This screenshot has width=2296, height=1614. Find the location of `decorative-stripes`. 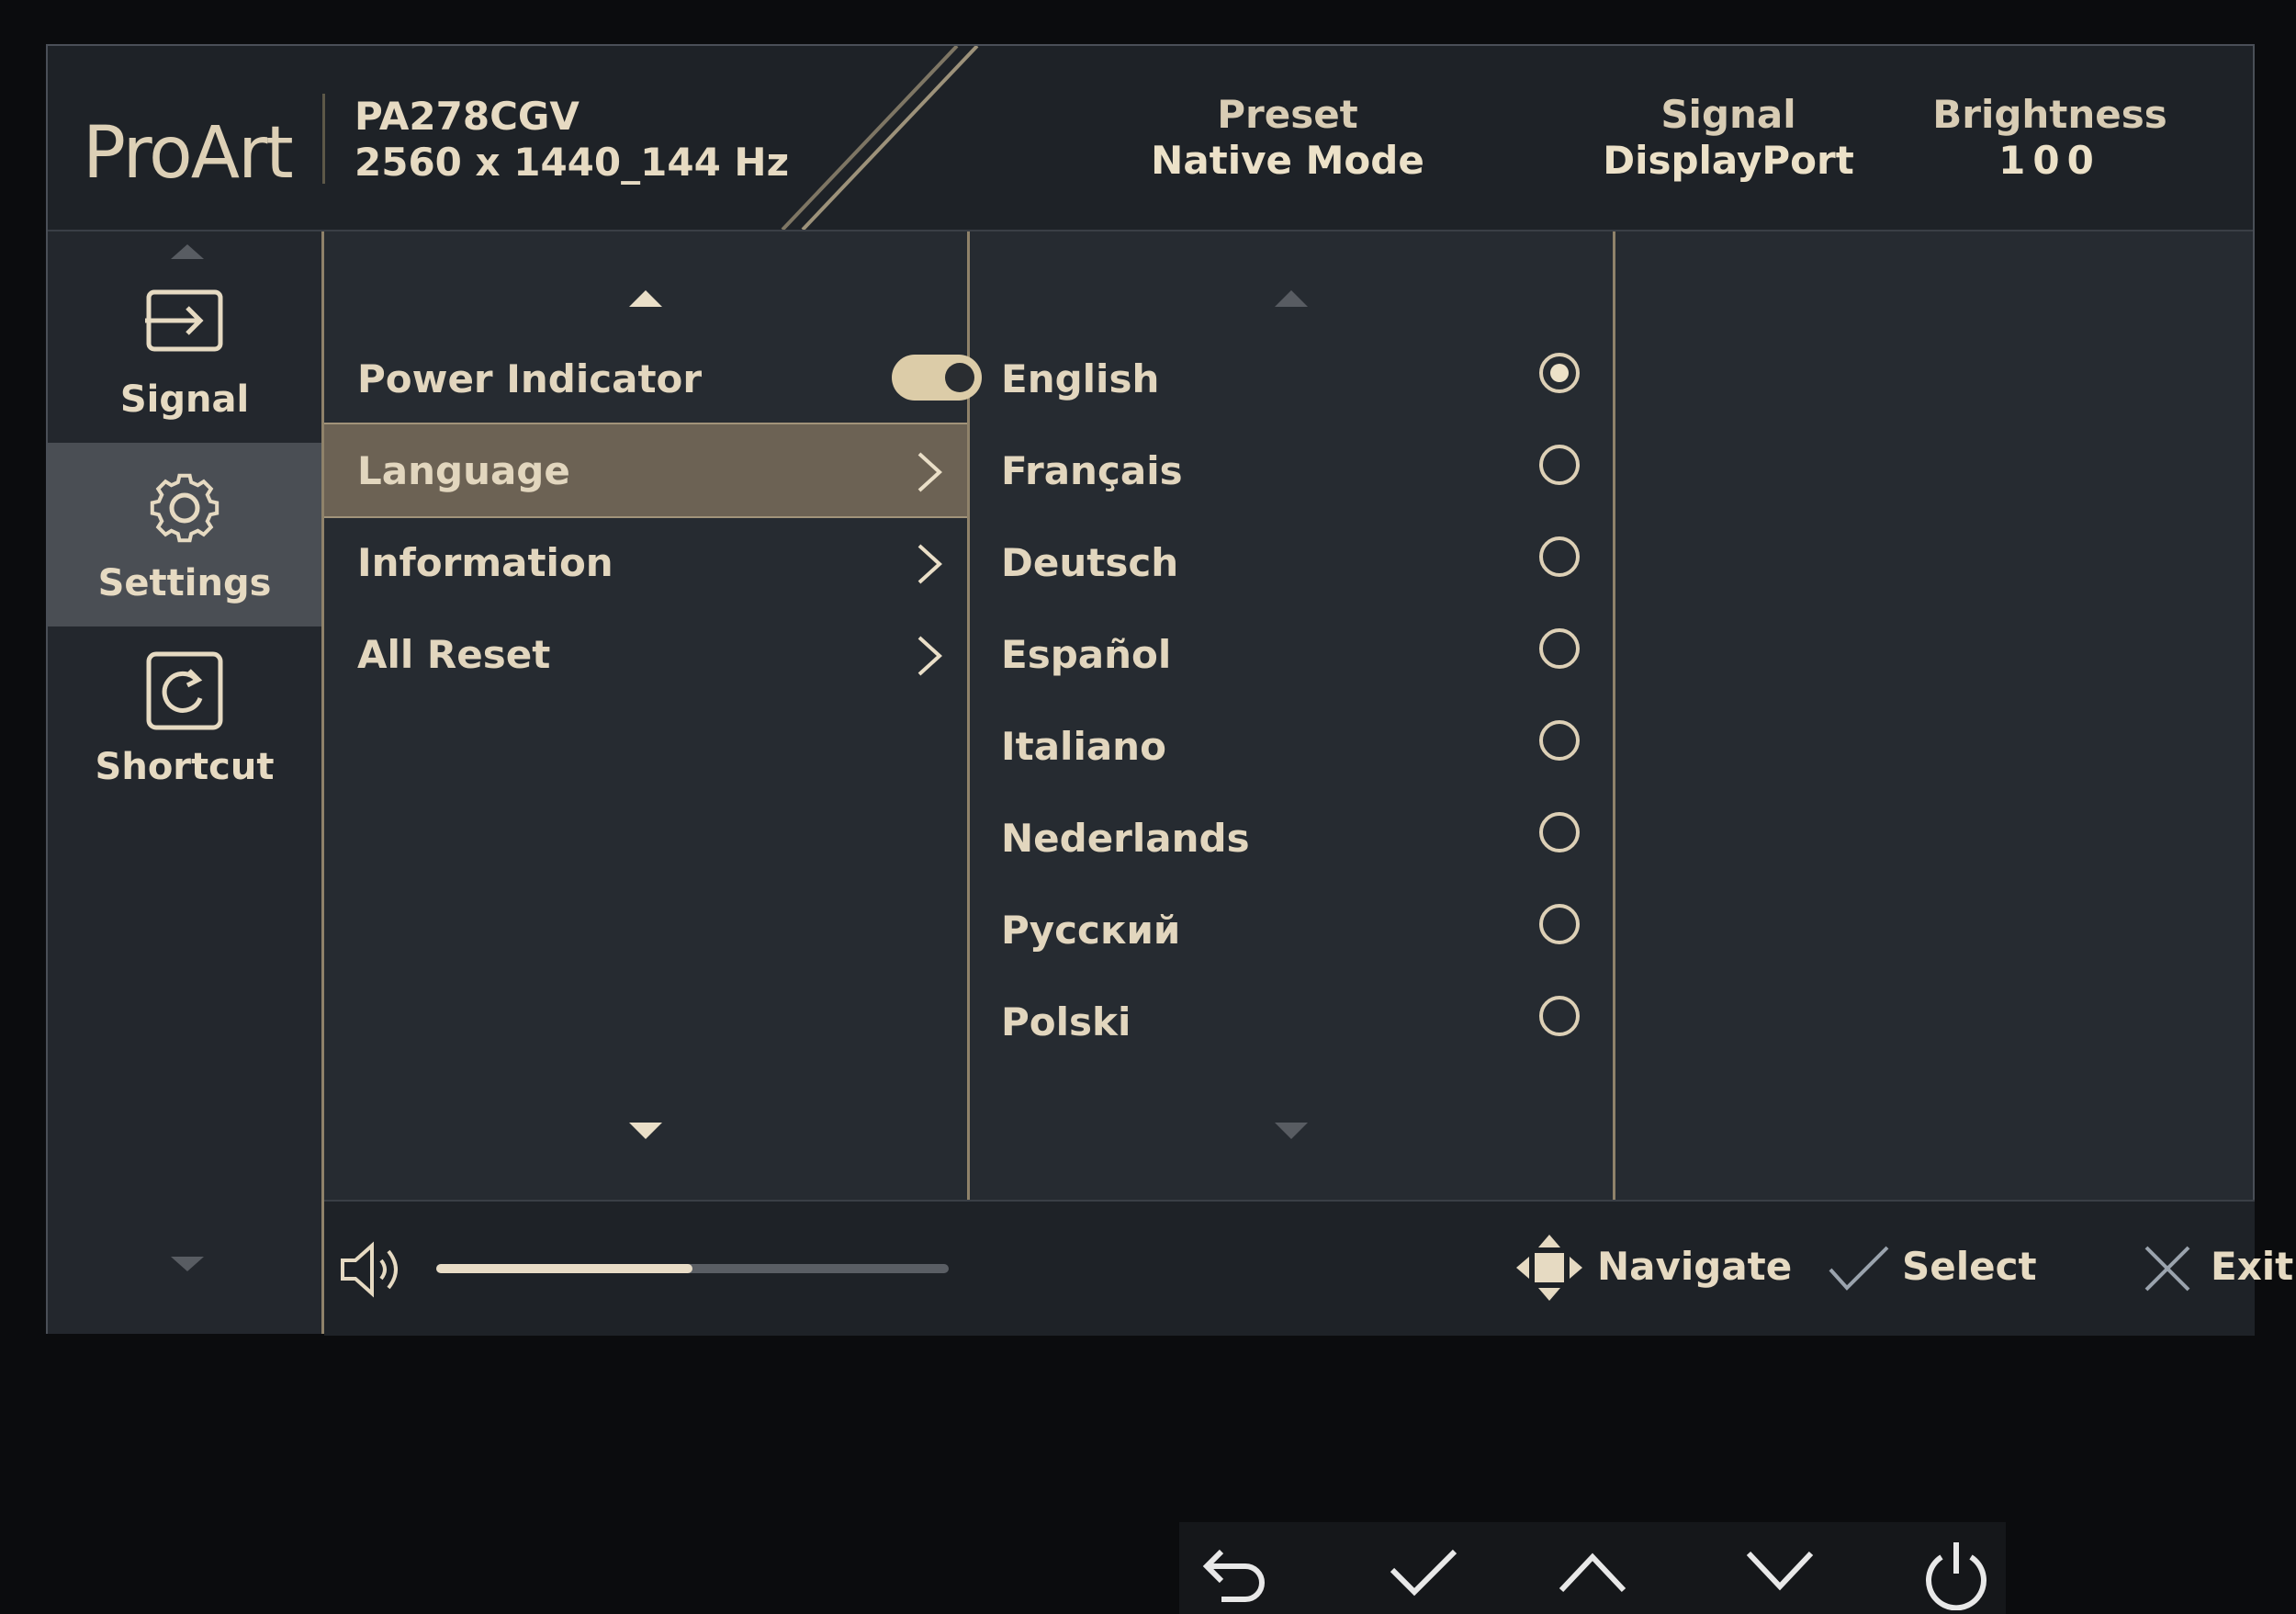

decorative-stripes is located at coordinates (880, 138).